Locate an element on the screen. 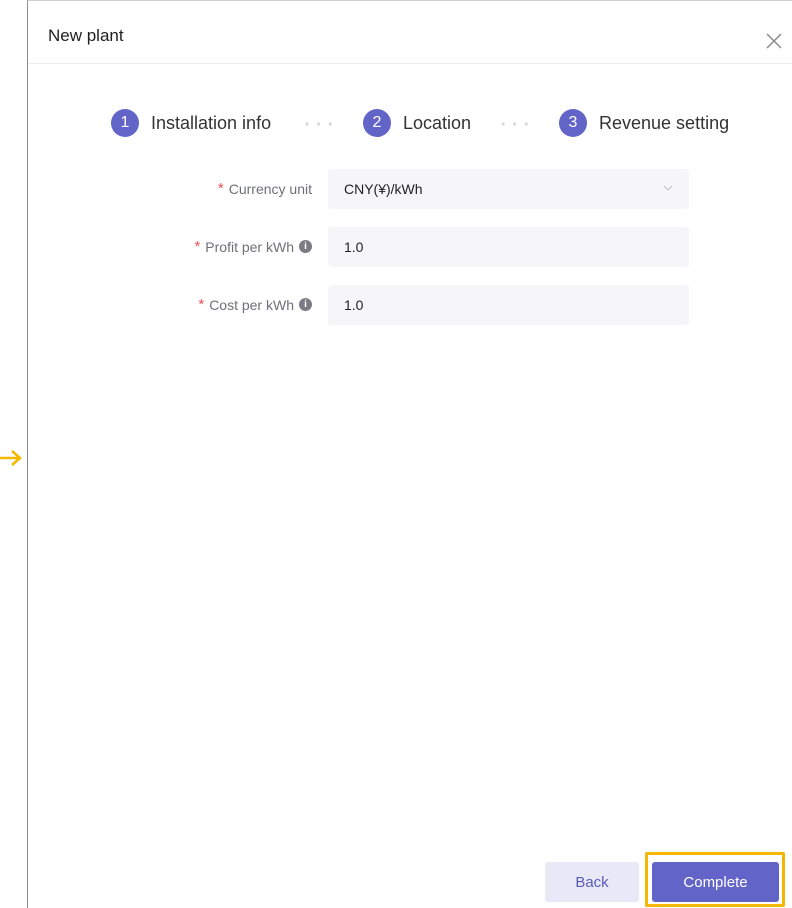 The height and width of the screenshot is (908, 792). currency-unit-select: CNY(¥)/kWh is located at coordinates (508, 189).